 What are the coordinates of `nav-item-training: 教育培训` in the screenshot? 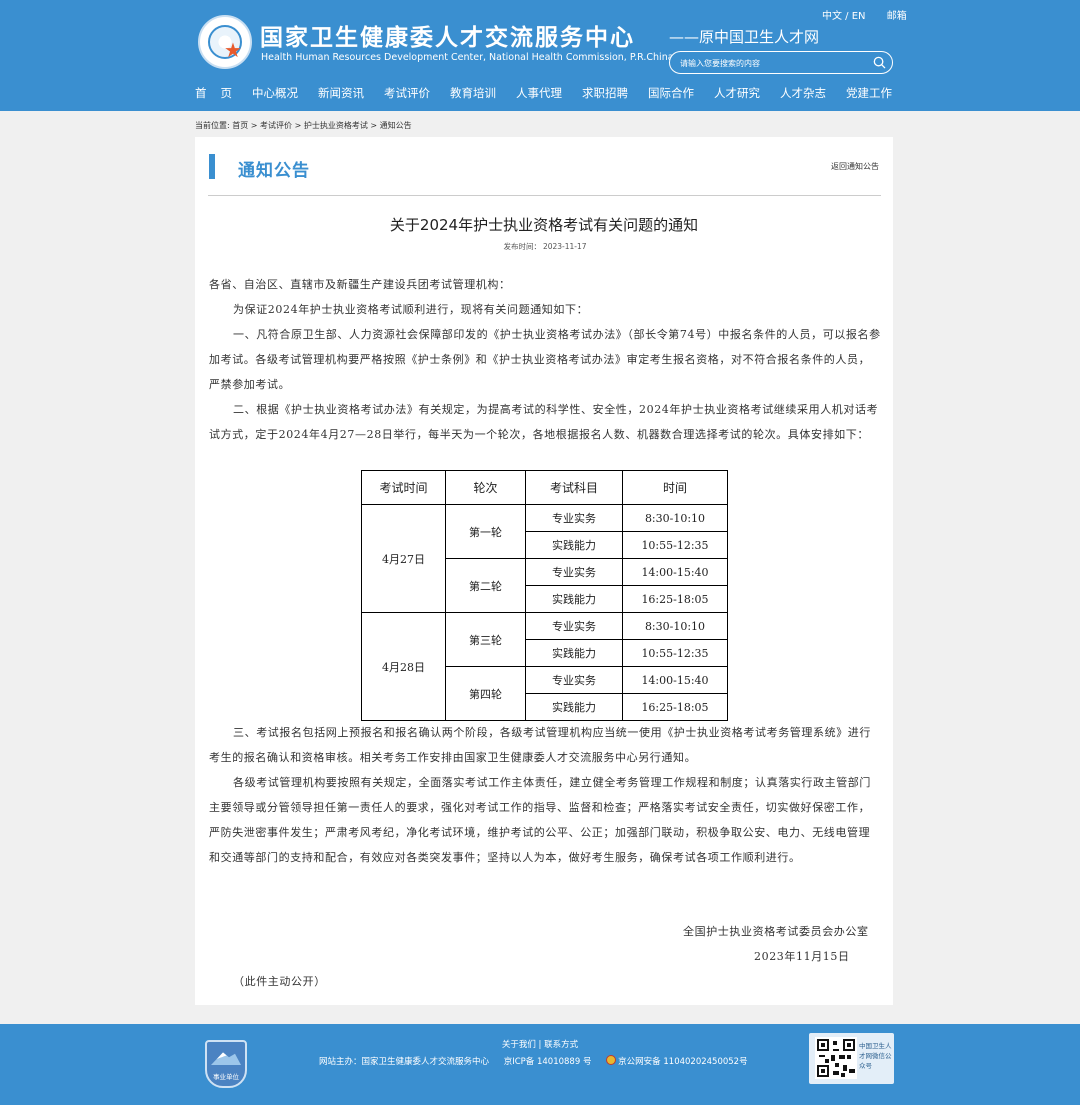 It's located at (473, 94).